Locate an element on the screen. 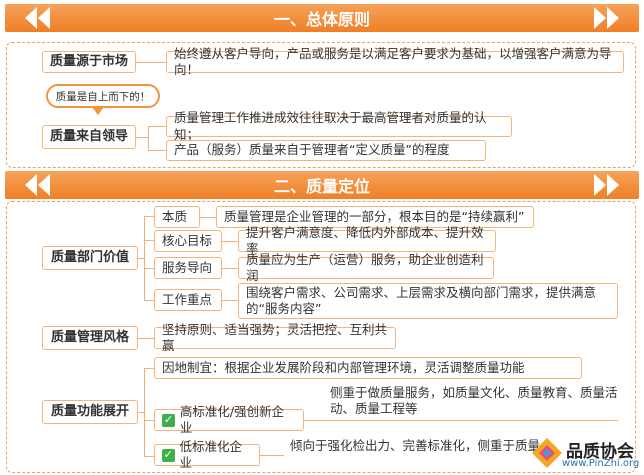  bubble-tail-icon is located at coordinates (98, 111).